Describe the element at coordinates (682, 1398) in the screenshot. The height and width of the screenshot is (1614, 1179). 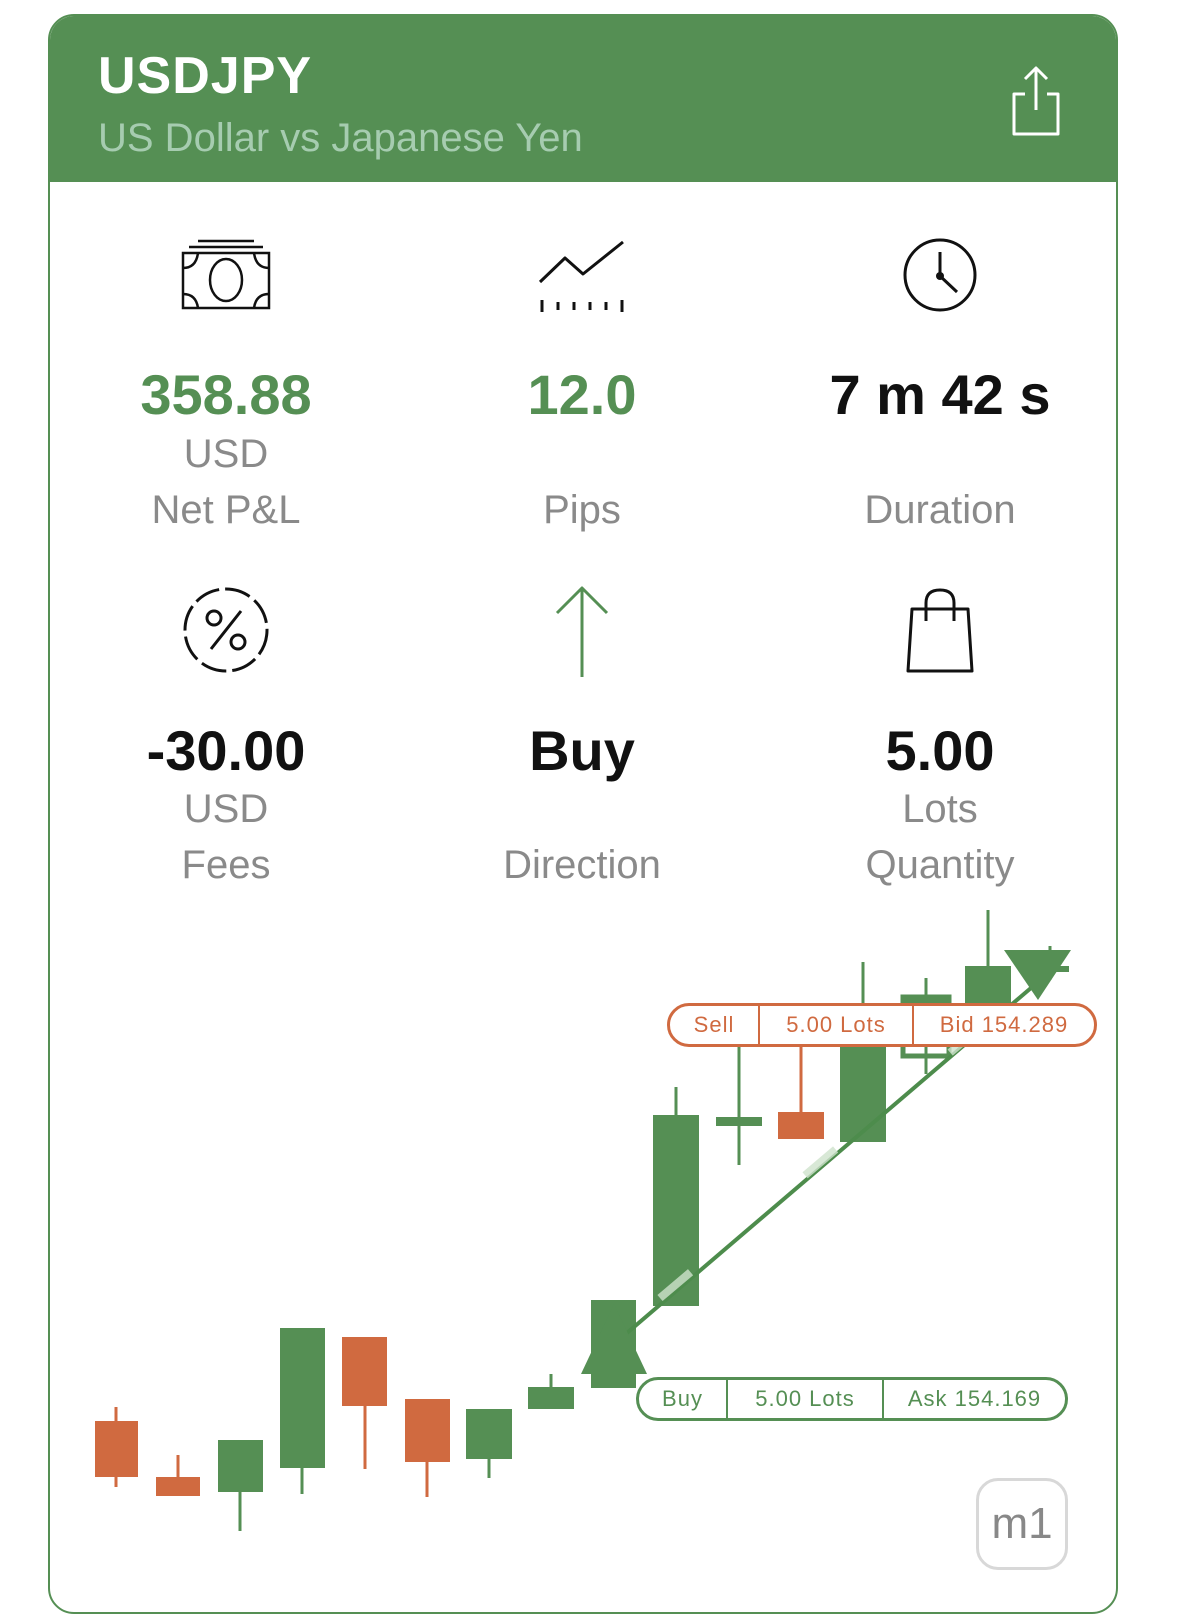
I see `buy-side-label: Buy` at that location.